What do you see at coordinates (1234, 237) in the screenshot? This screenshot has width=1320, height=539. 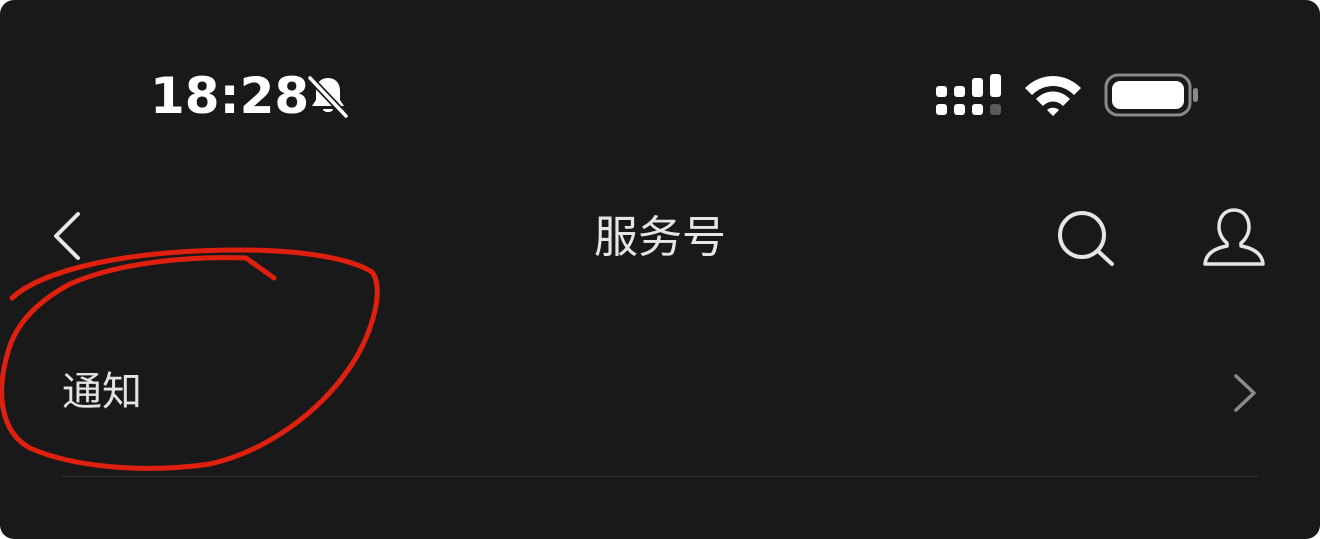 I see `profile-icon` at bounding box center [1234, 237].